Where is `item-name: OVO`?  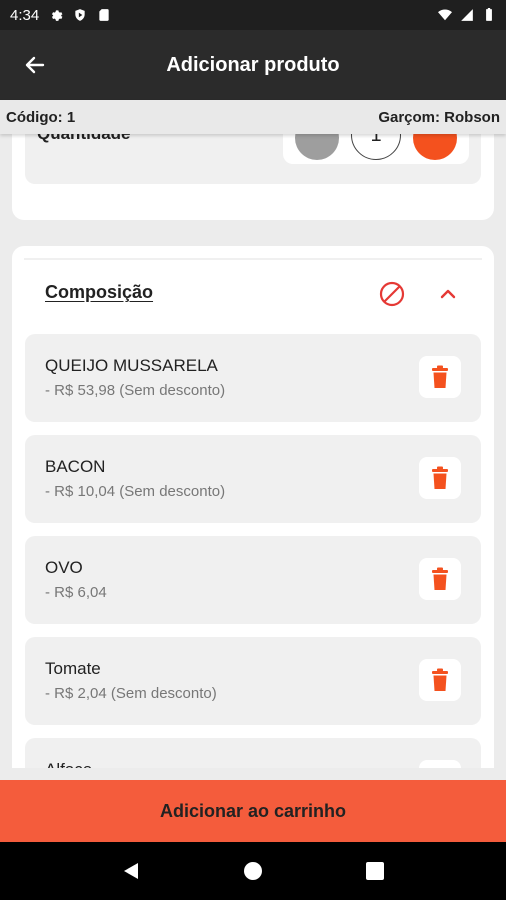 item-name: OVO is located at coordinates (64, 567).